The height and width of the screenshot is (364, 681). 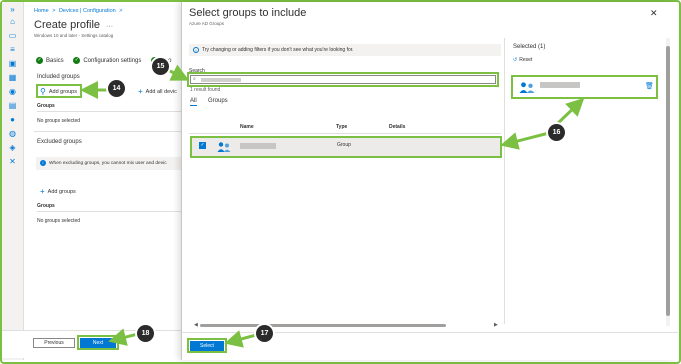 What do you see at coordinates (556, 132) in the screenshot?
I see `callout-step-16: 16` at bounding box center [556, 132].